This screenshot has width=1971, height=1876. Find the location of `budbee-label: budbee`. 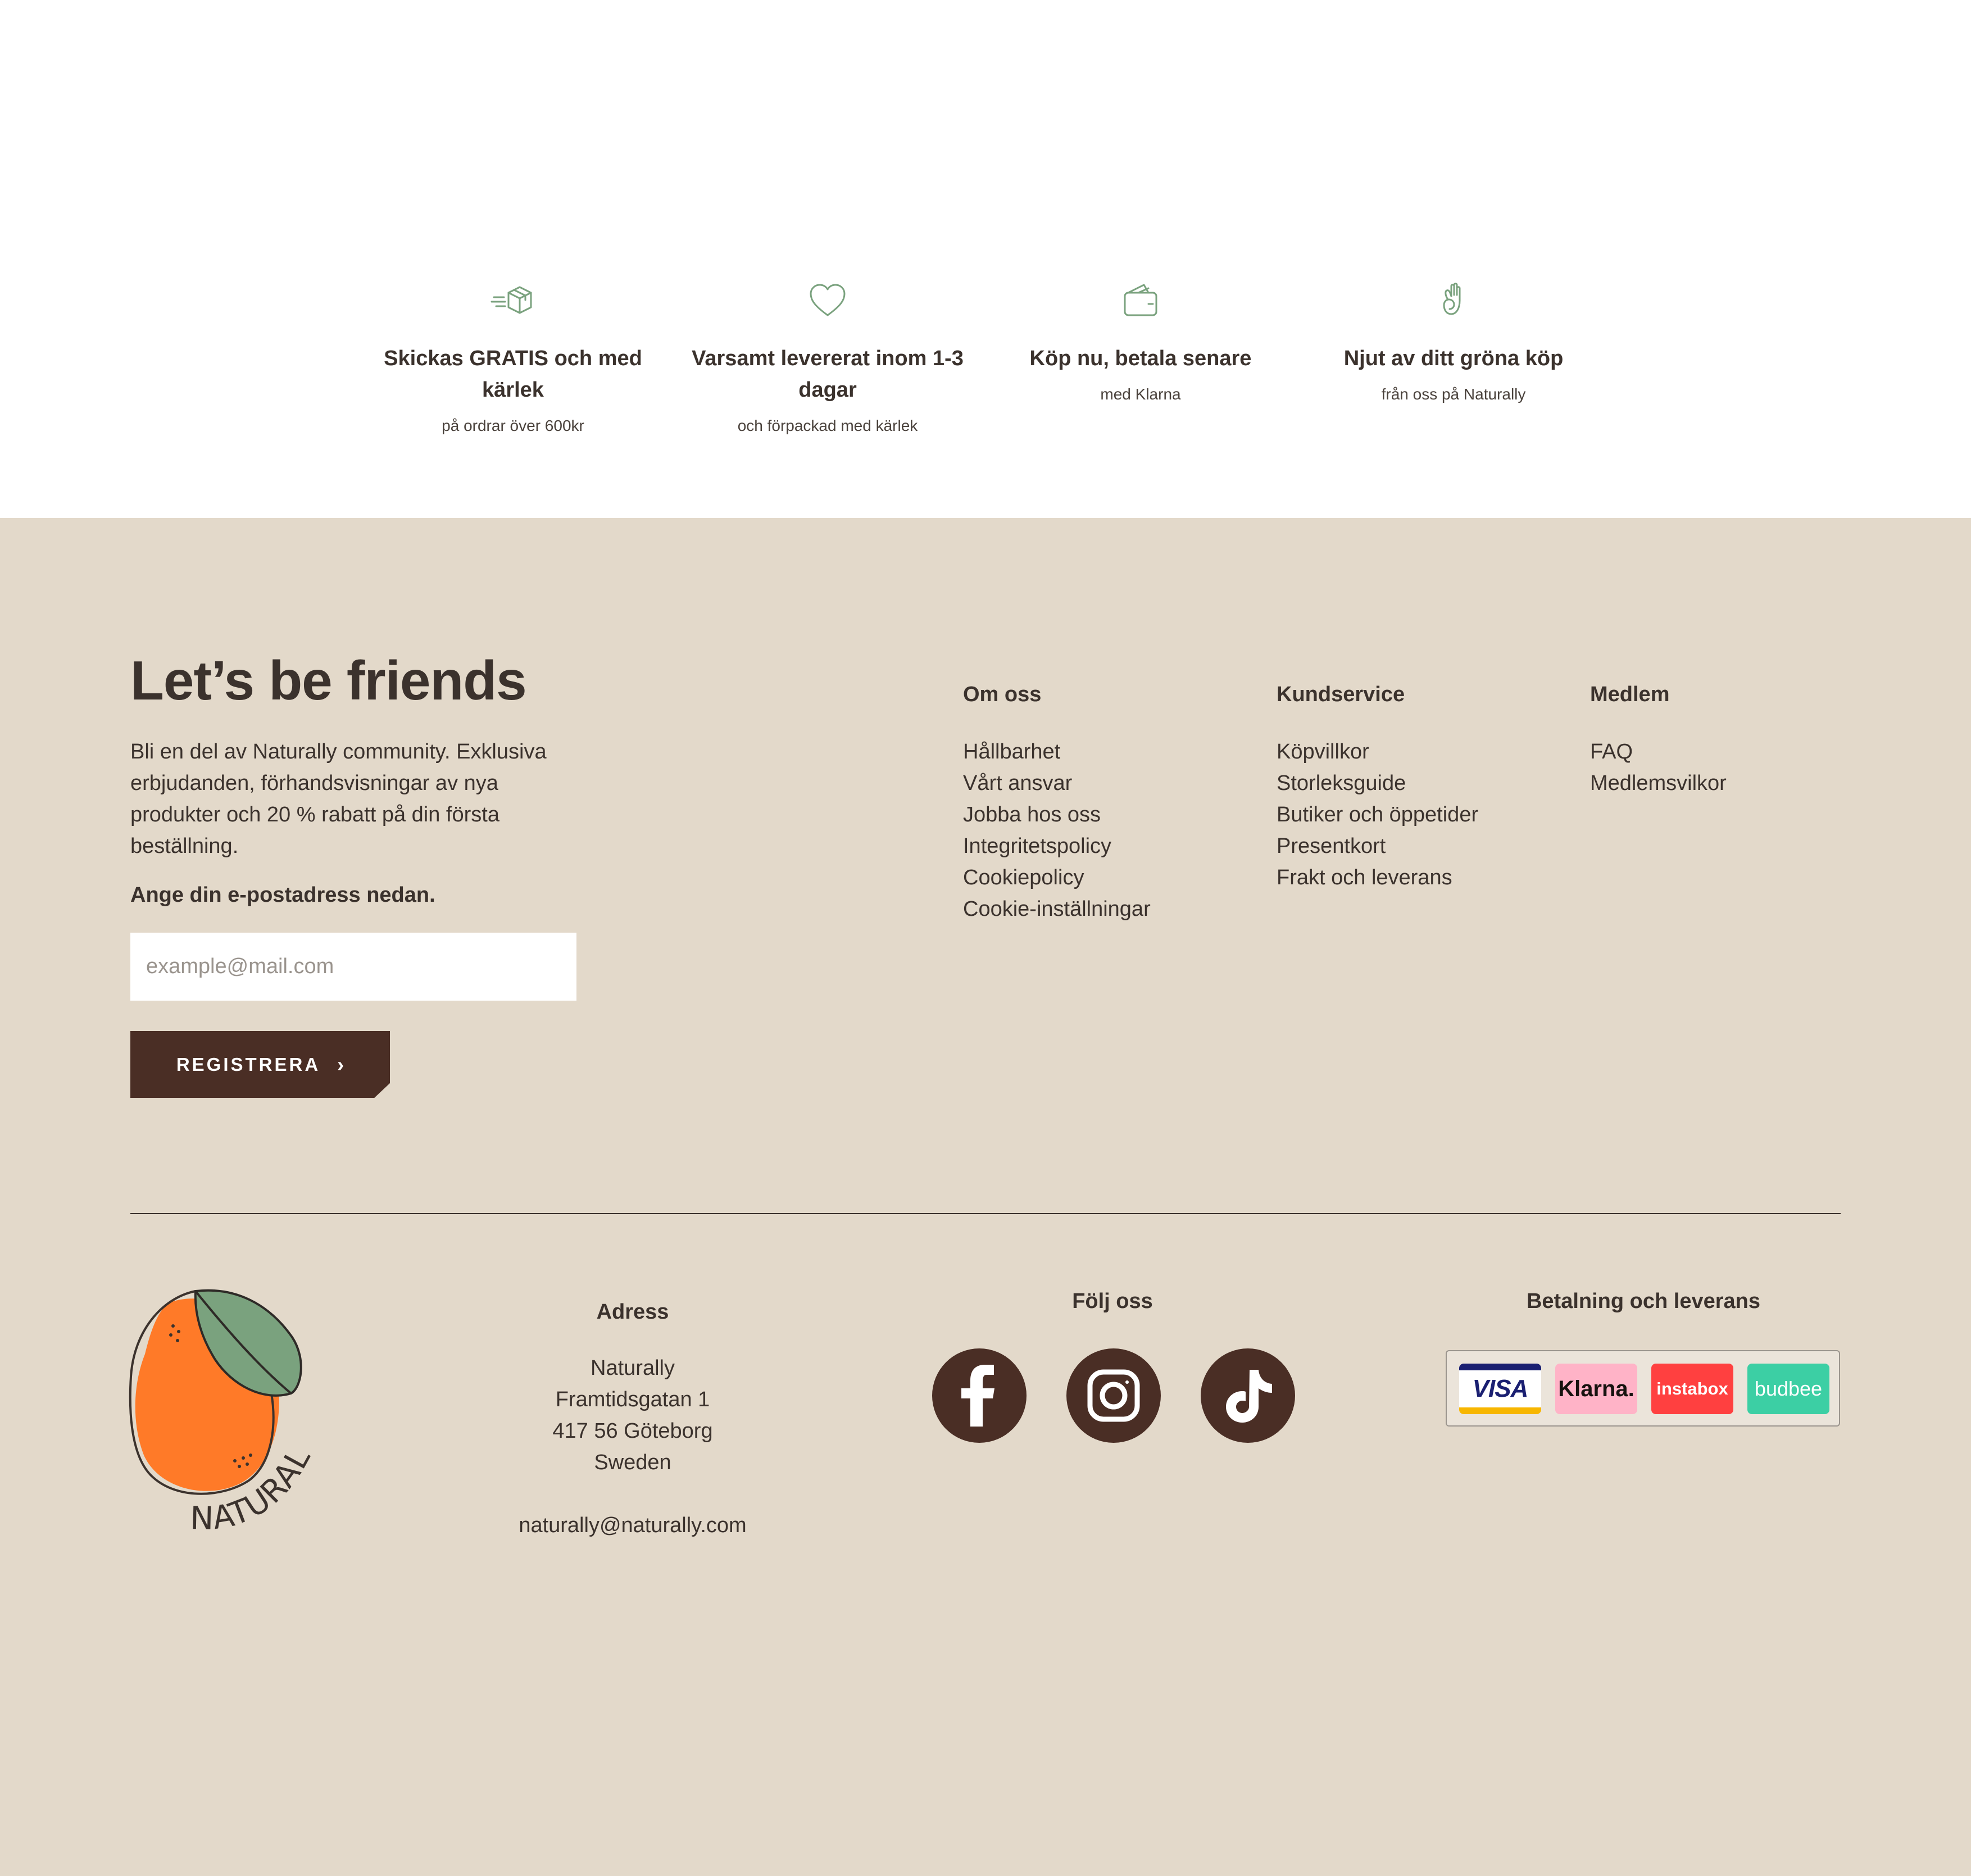

budbee-label: budbee is located at coordinates (1788, 1389).